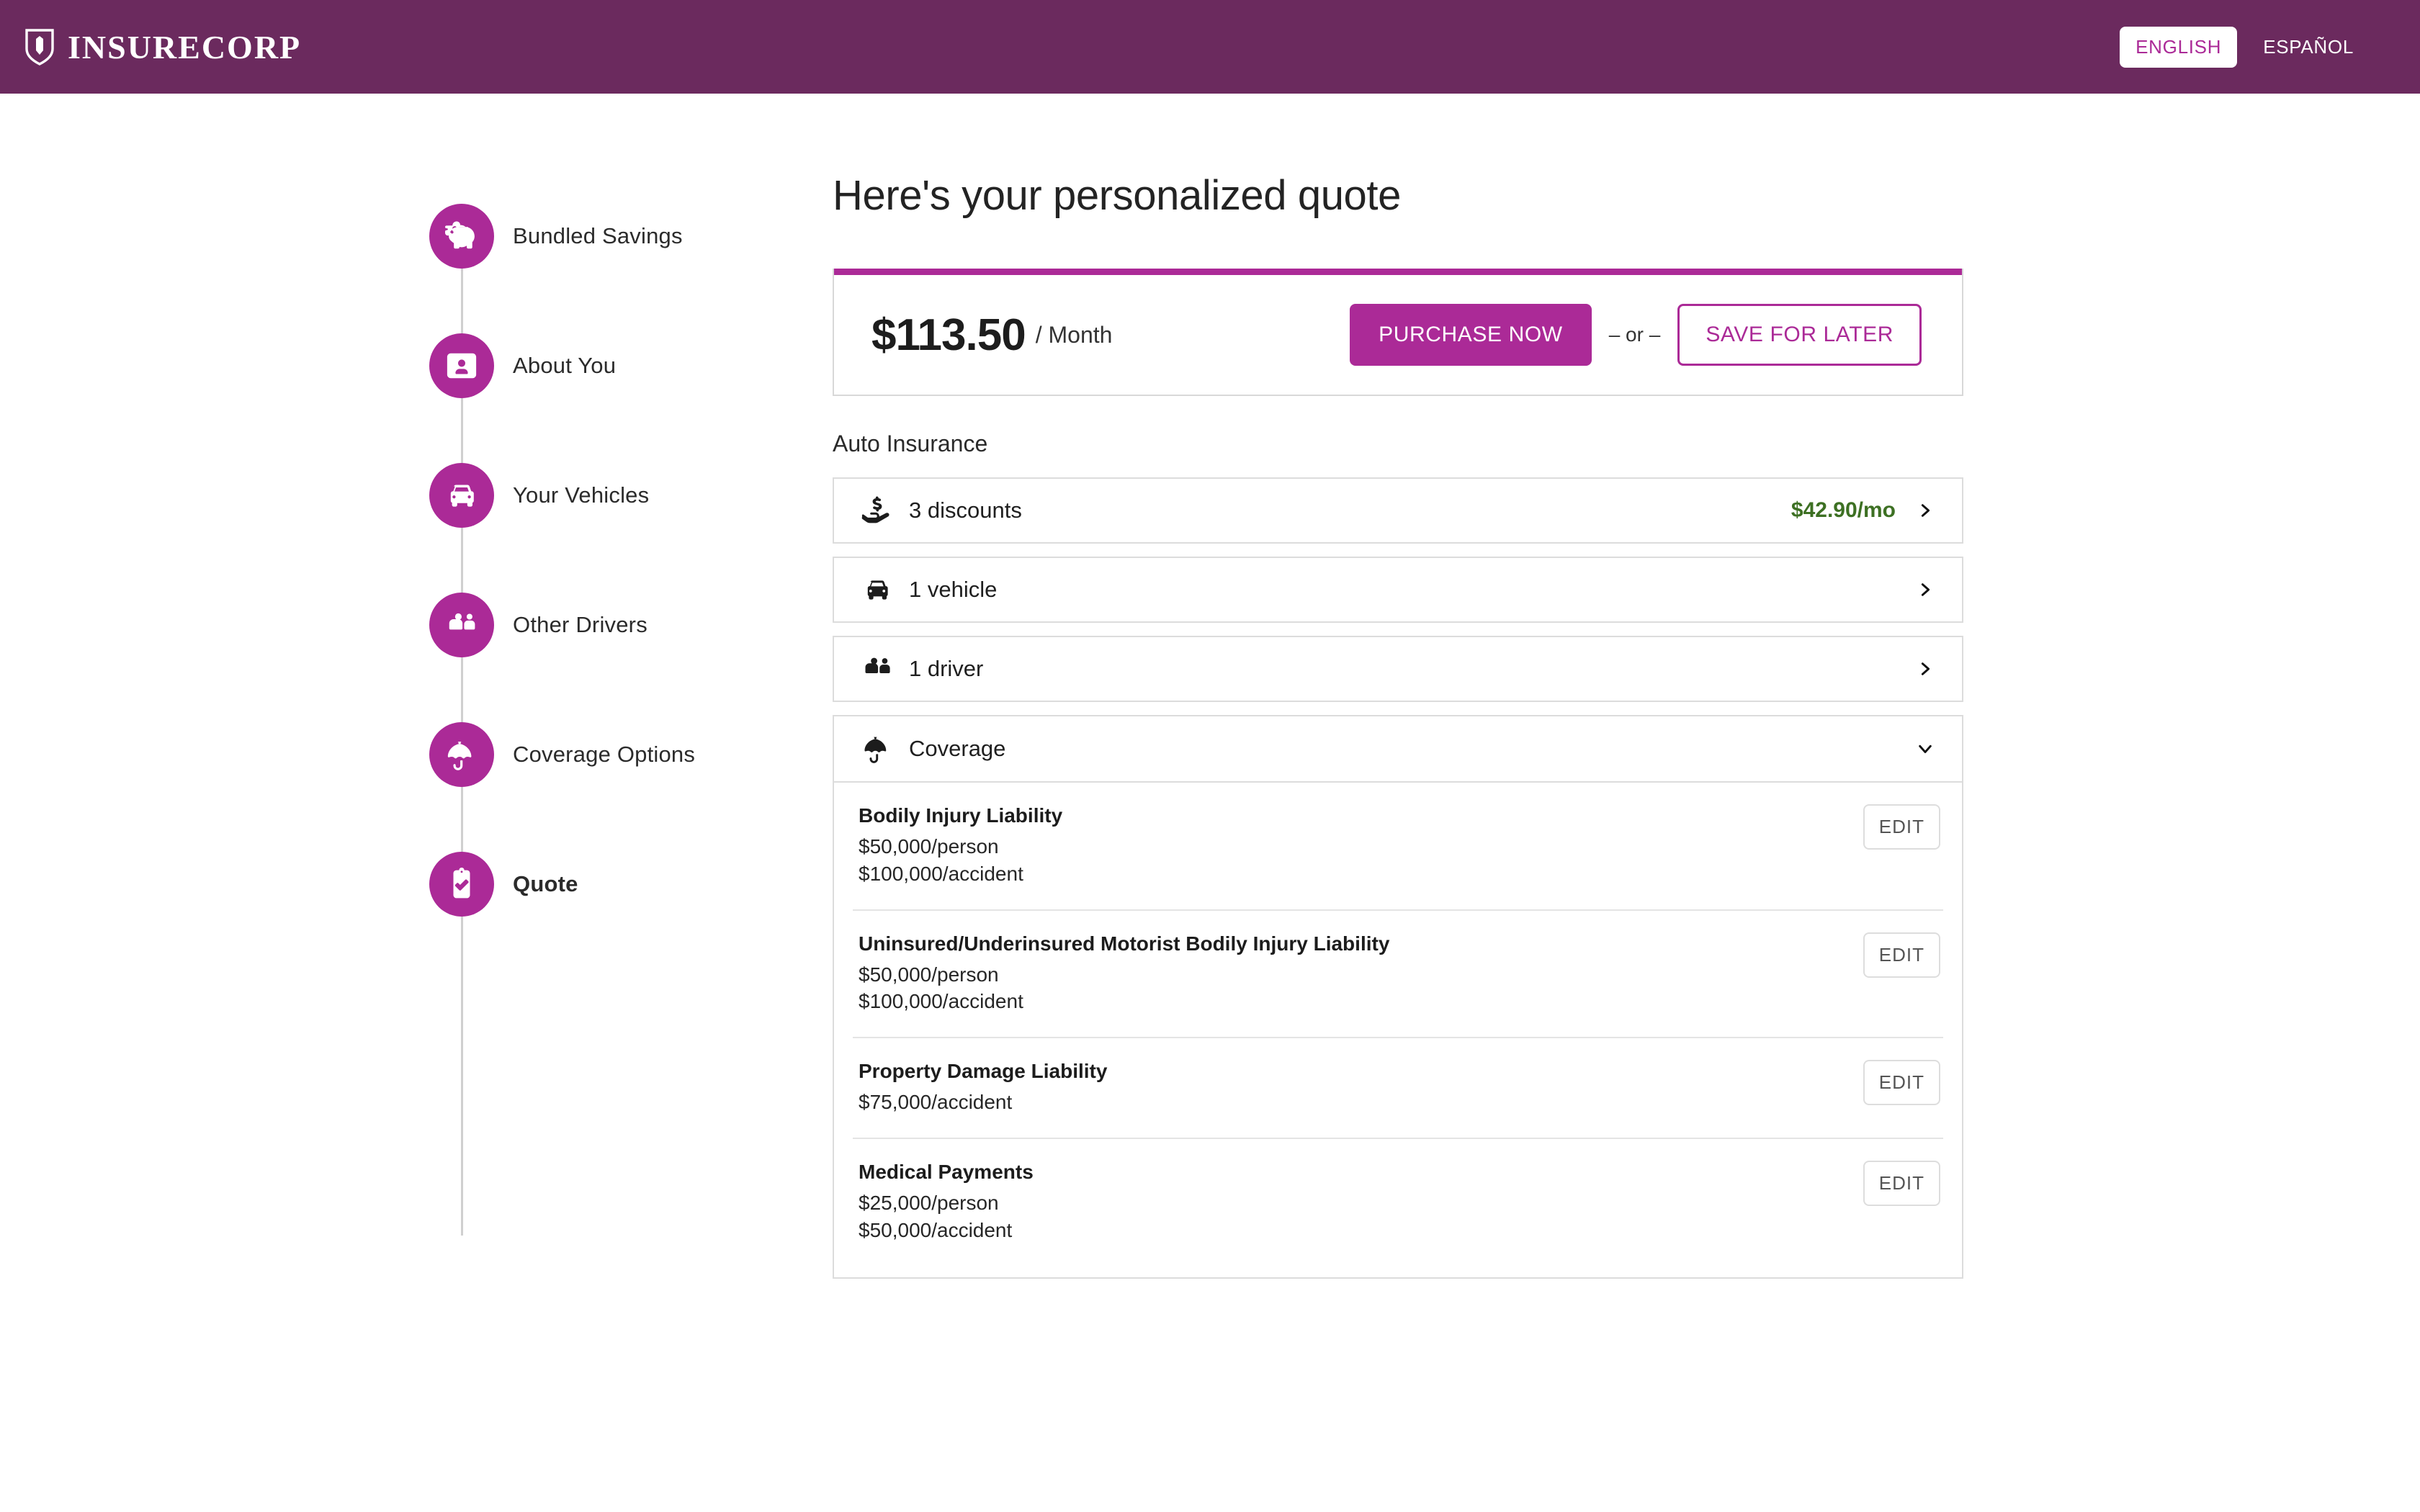 The image size is (2420, 1512). I want to click on sidebar-item-your-vehicles: Your Vehicles, so click(631, 495).